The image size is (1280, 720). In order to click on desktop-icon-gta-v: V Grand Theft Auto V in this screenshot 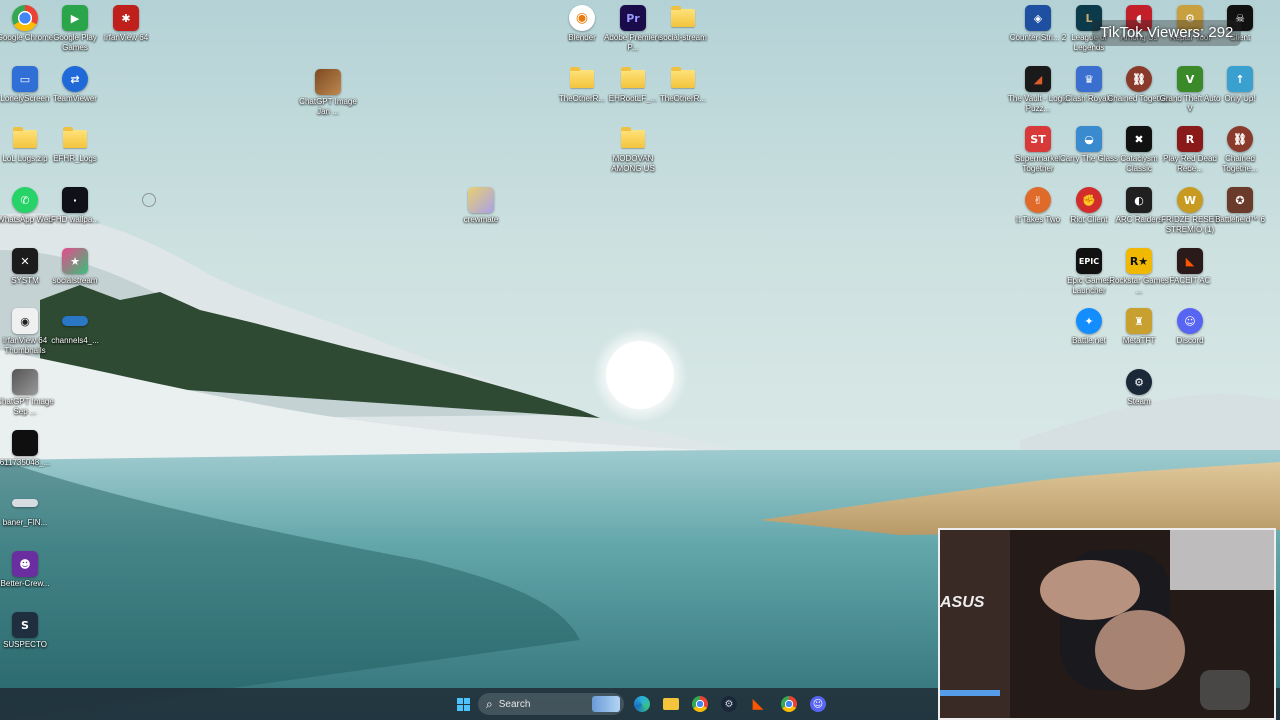, I will do `click(1190, 90)`.